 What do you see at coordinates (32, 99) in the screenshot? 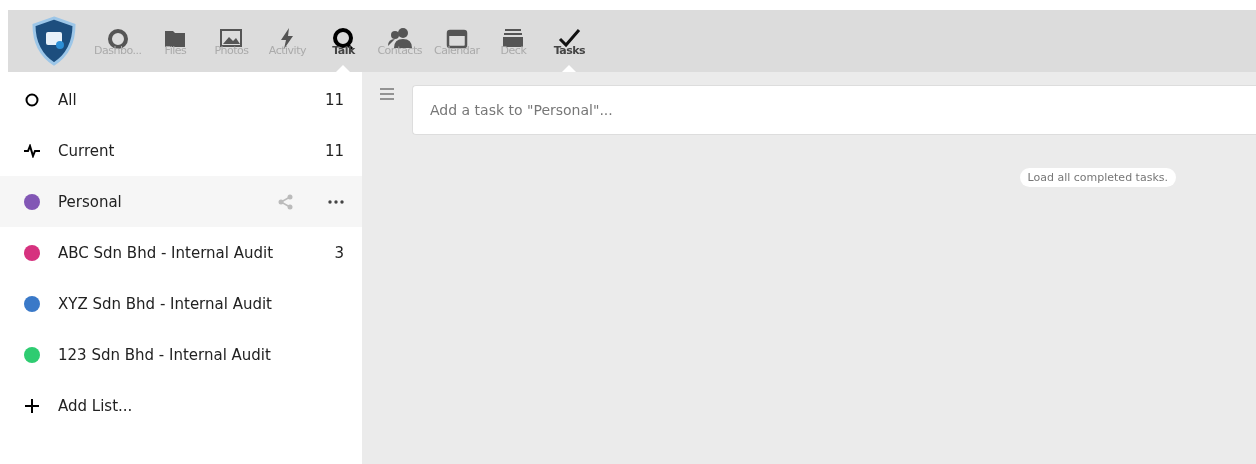
I see `circle-icon` at bounding box center [32, 99].